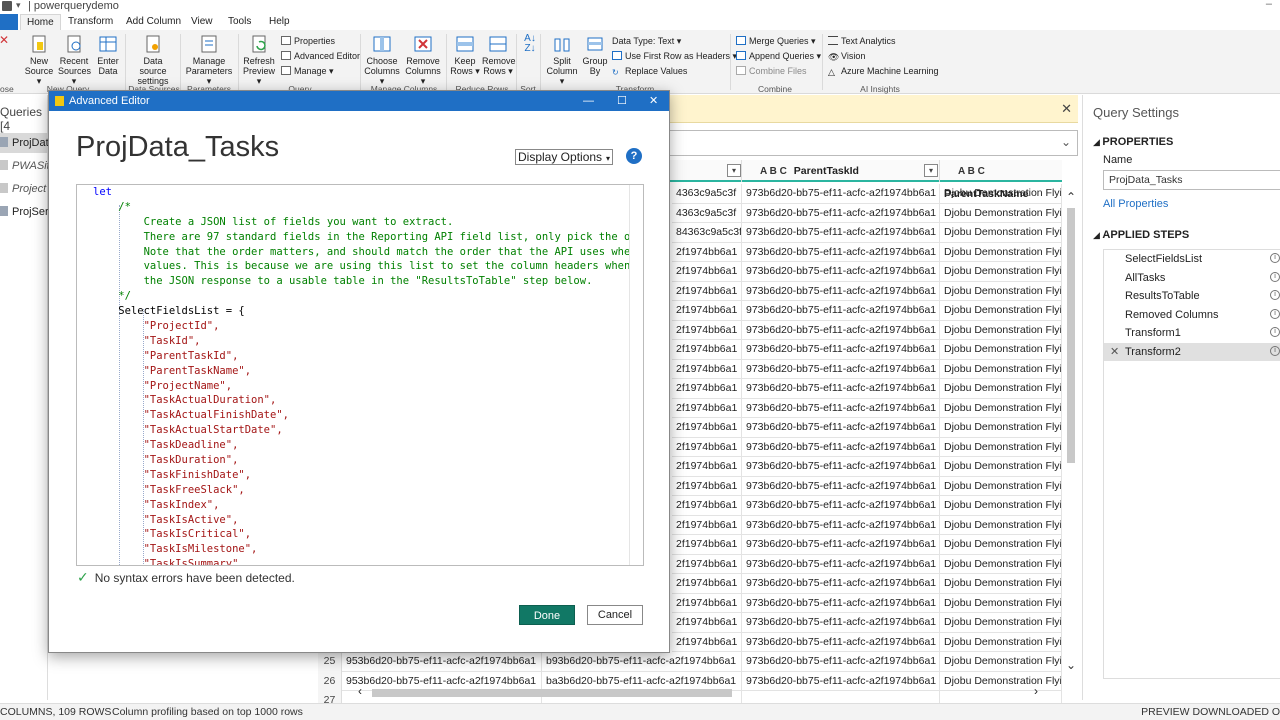 Image resolution: width=1280 pixels, height=720 pixels. I want to click on query-item: Project, so click(24, 189).